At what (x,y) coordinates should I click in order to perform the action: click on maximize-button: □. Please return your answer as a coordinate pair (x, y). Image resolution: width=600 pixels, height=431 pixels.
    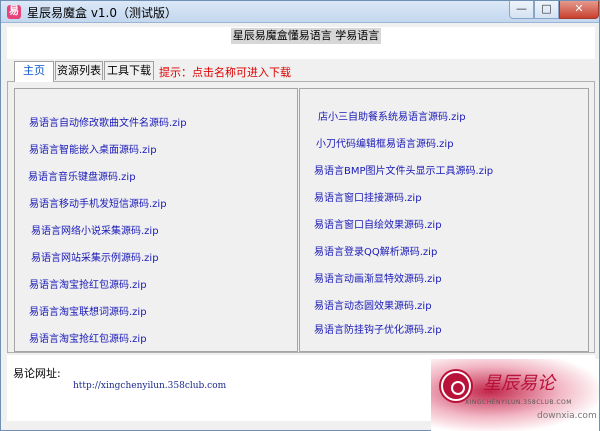
    Looking at the image, I should click on (546, 10).